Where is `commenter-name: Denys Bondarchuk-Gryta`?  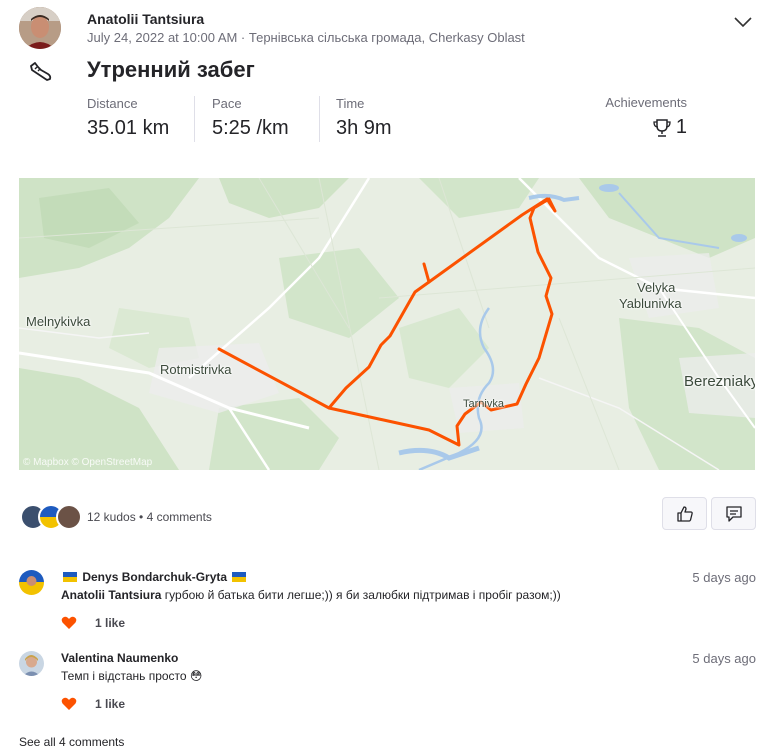 commenter-name: Denys Bondarchuk-Gryta is located at coordinates (154, 577).